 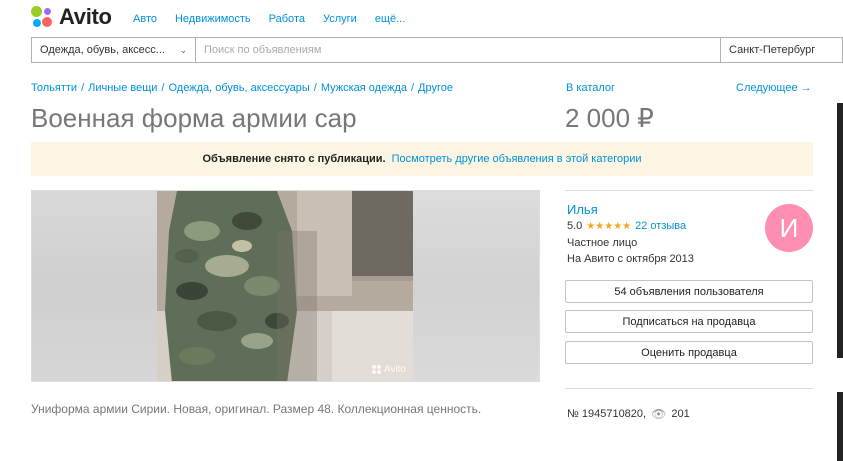 I want to click on watermark-icon, so click(x=376, y=369).